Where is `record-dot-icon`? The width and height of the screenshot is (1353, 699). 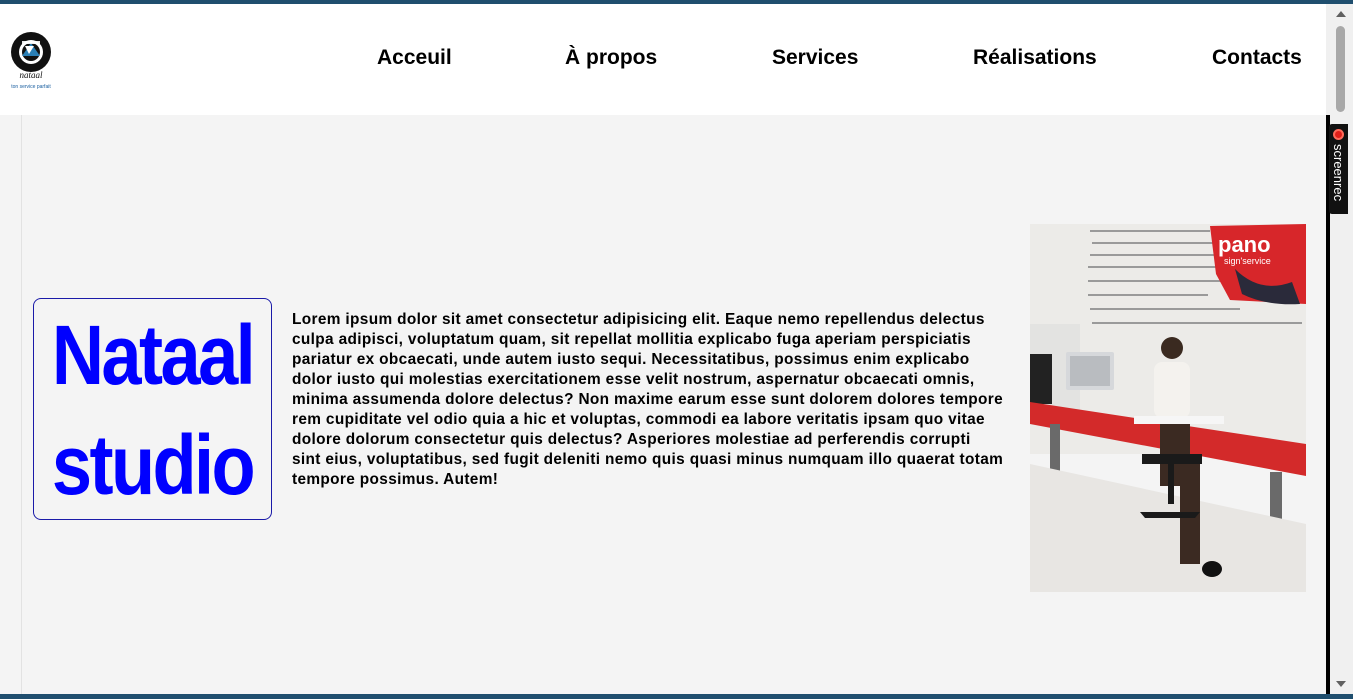
record-dot-icon is located at coordinates (1338, 134).